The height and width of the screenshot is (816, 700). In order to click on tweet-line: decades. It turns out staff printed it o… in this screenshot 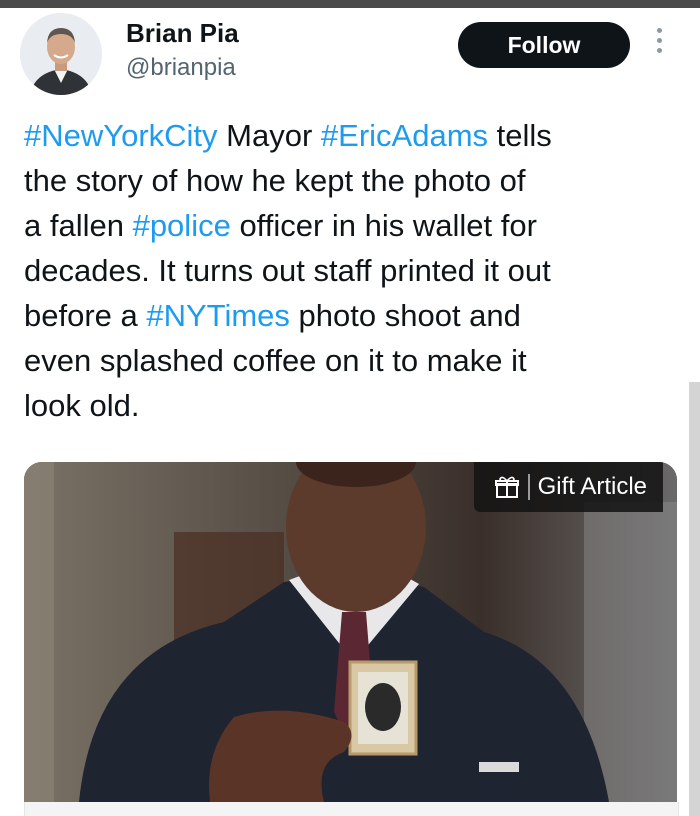, I will do `click(347, 270)`.